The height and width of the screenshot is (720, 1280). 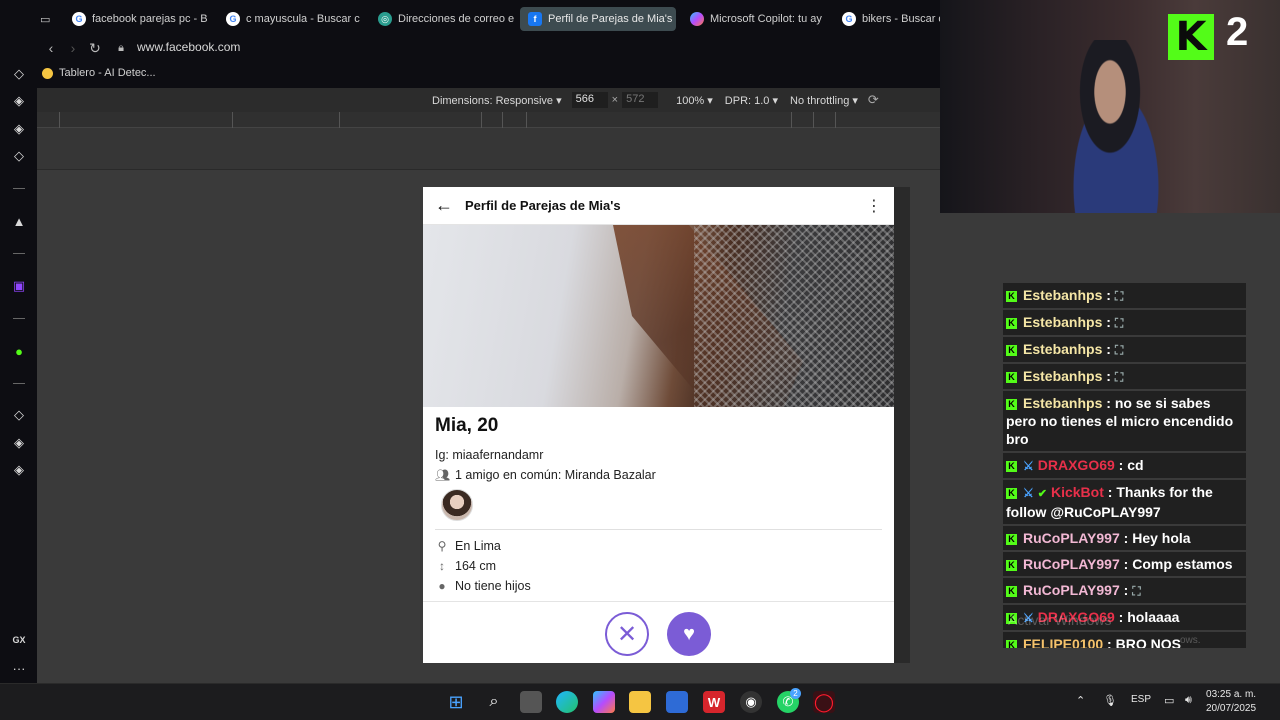 I want to click on edge-icon, so click(x=567, y=702).